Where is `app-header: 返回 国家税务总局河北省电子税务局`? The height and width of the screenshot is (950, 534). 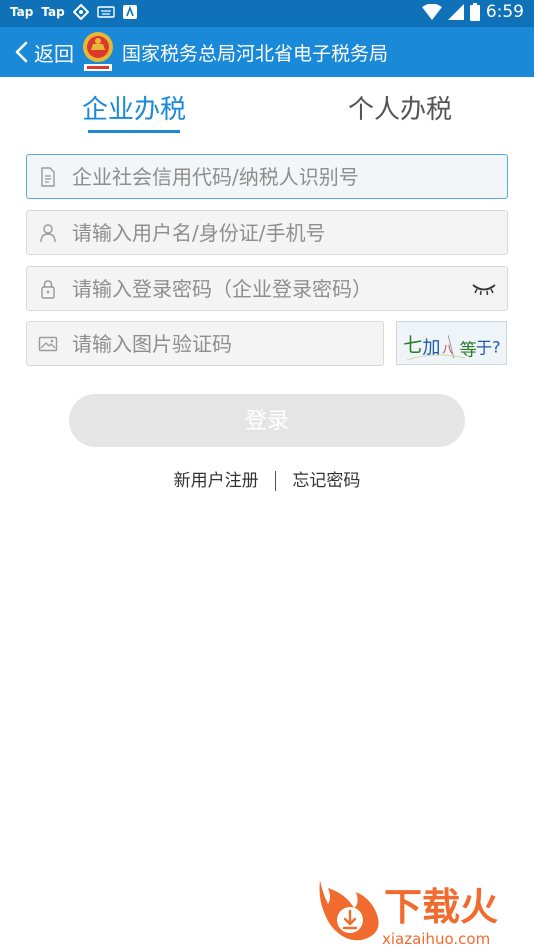
app-header: 返回 国家税务总局河北省电子税务局 is located at coordinates (267, 52).